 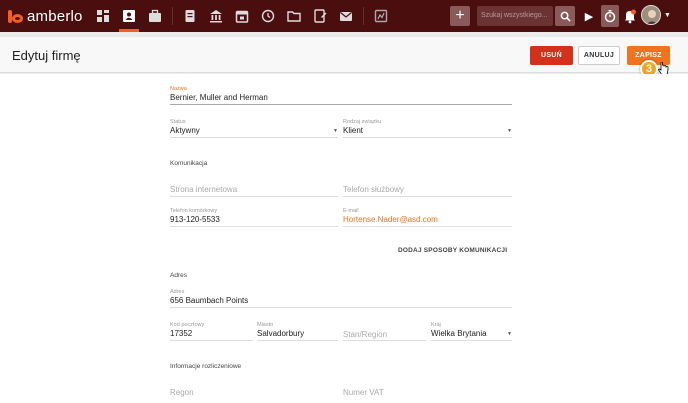 I want to click on email-underline, so click(x=427, y=226).